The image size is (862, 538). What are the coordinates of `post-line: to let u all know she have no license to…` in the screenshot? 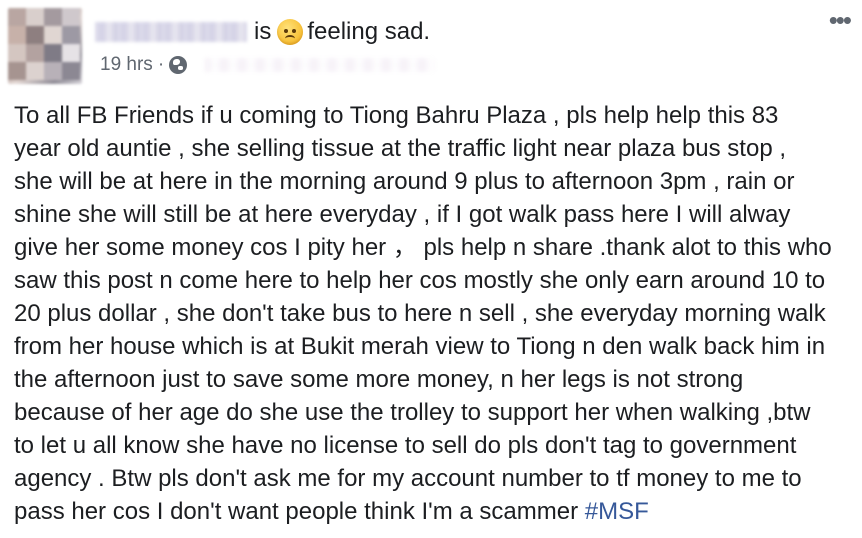 It's located at (405, 445).